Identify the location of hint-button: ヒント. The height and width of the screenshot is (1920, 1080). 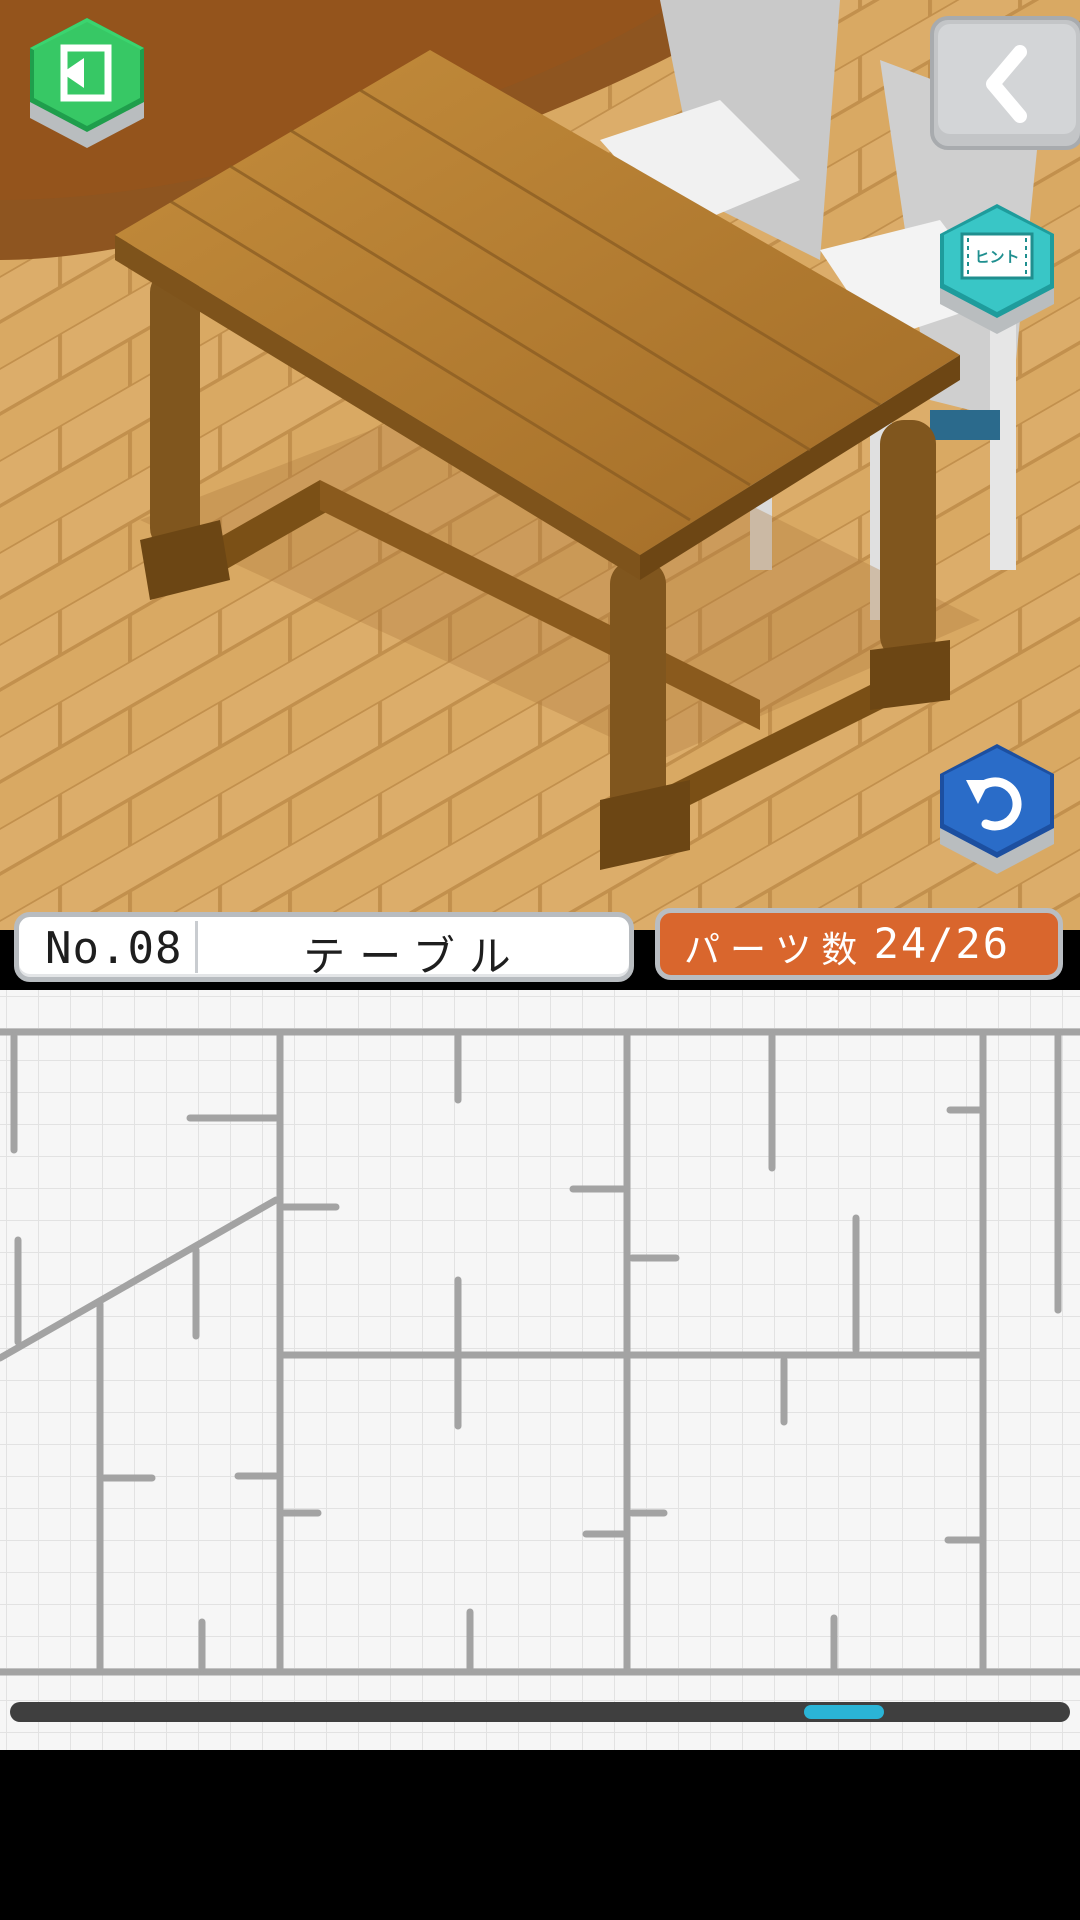
(997, 274).